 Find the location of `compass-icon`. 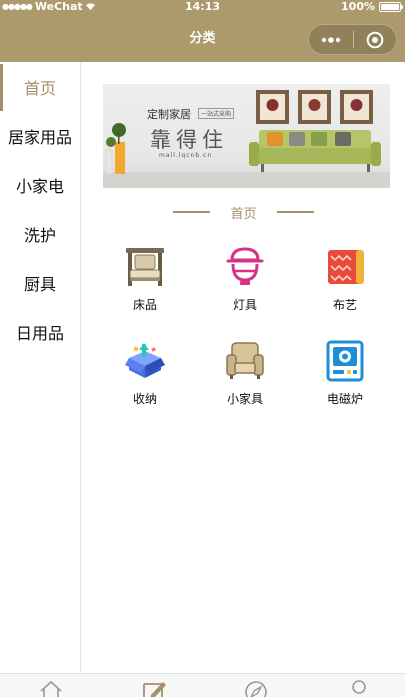

compass-icon is located at coordinates (256, 689).